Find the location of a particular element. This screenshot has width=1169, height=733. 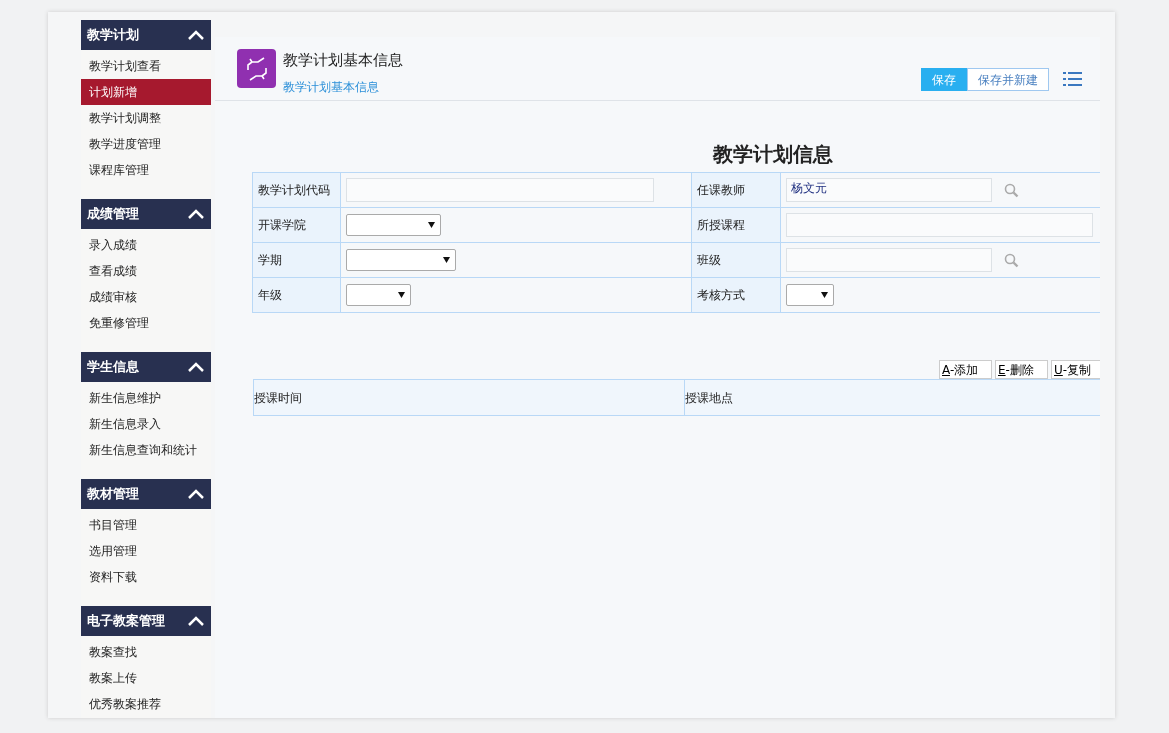

sidebar-item: 书目管理 is located at coordinates (146, 525).